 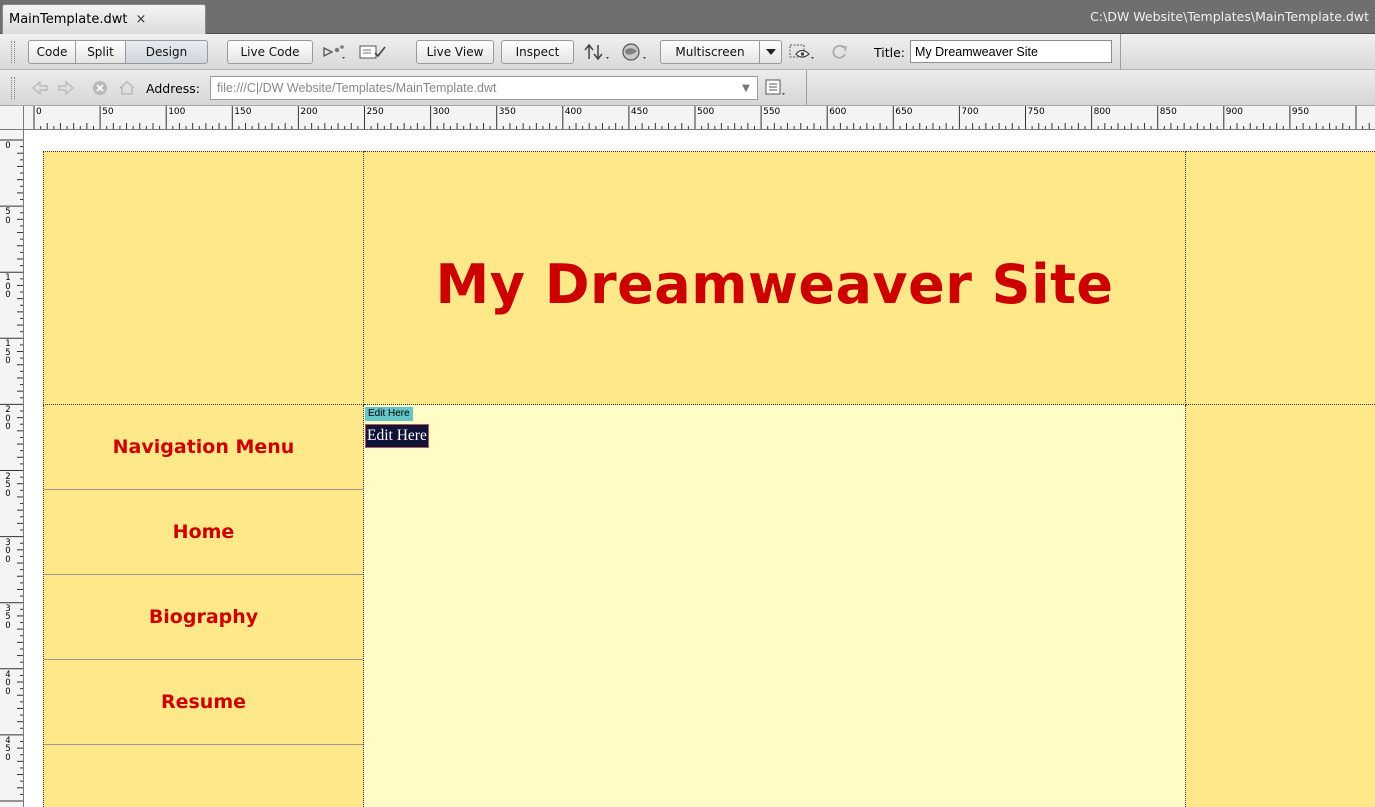 What do you see at coordinates (40, 88) in the screenshot?
I see `back-icon` at bounding box center [40, 88].